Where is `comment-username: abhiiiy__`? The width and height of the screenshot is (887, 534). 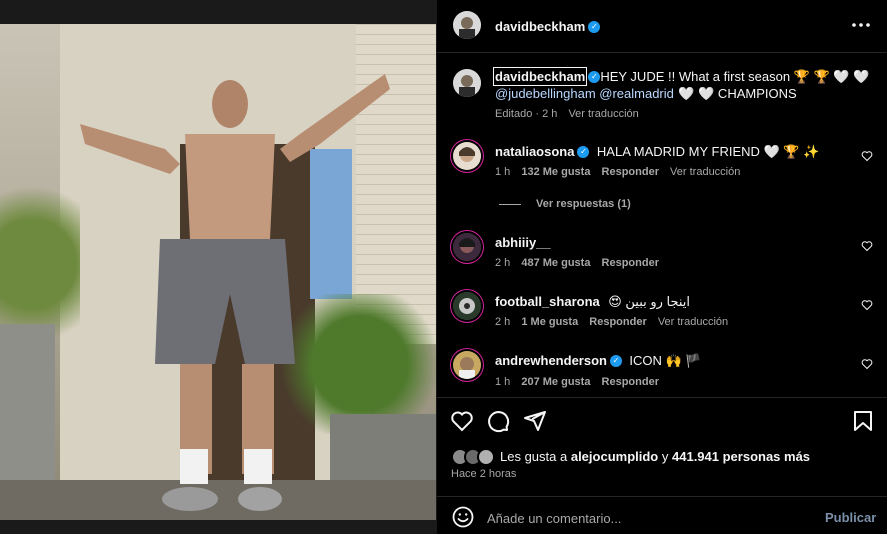
comment-username: abhiiiy__ is located at coordinates (523, 242).